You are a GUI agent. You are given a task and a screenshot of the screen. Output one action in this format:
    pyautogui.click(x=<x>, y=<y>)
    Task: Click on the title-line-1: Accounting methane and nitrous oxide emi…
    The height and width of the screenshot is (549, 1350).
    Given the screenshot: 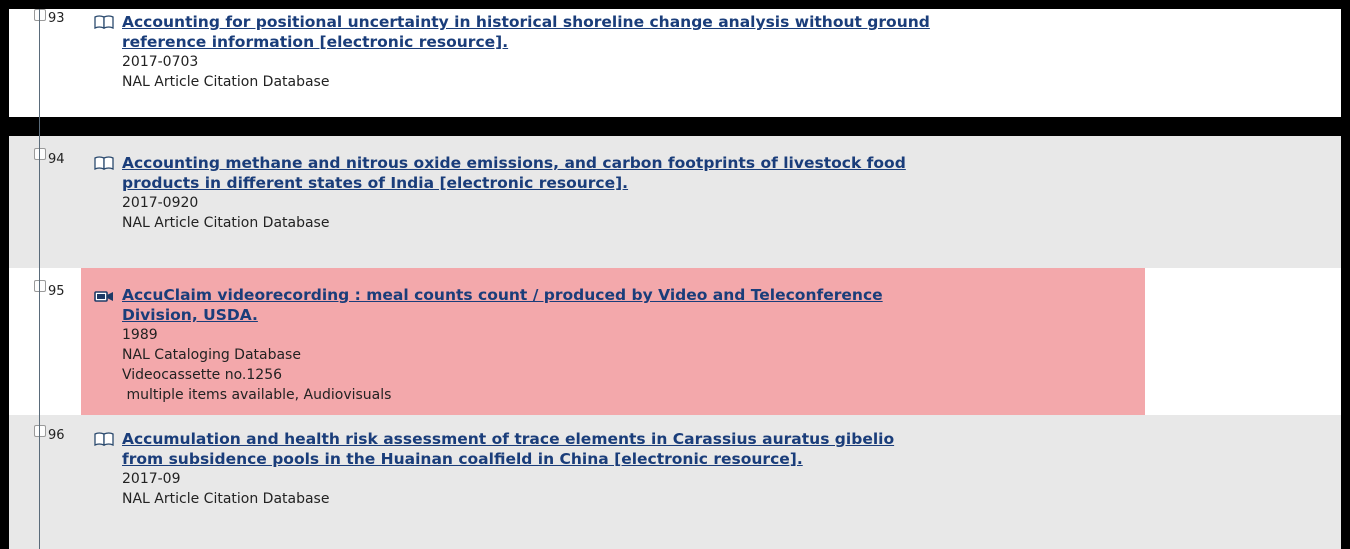 What is the action you would take?
    pyautogui.click(x=514, y=163)
    